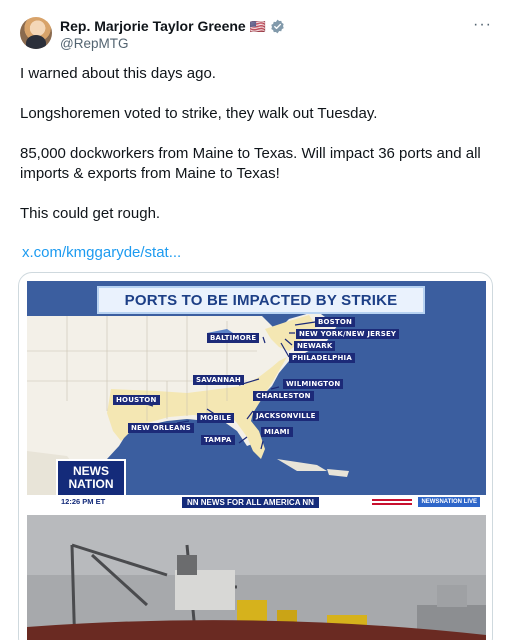 Image resolution: width=517 pixels, height=640 pixels. Describe the element at coordinates (348, 334) in the screenshot. I see `port-label-new-york-new-jersey: NEW YORK/NEW JERSEY` at that location.